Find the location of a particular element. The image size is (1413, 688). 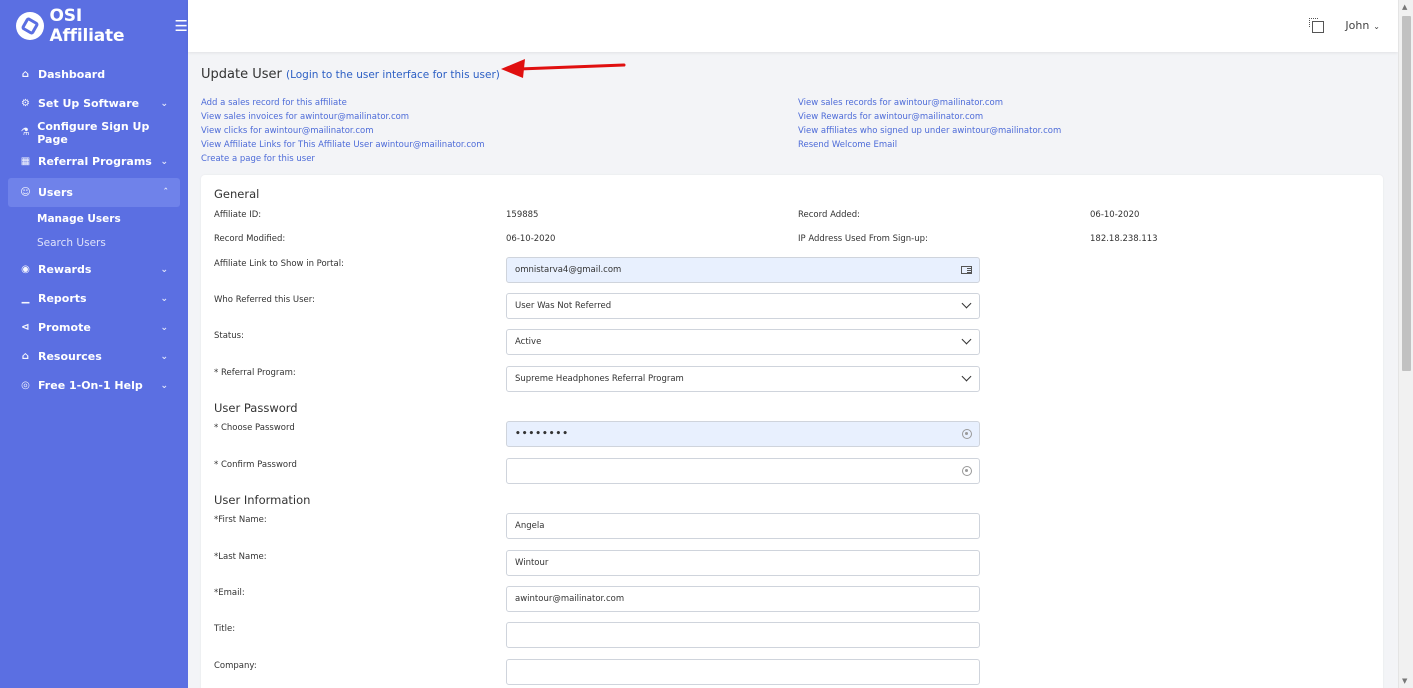

sidebar-item-set-up-software: ⚙ Set Up Software ⌄ is located at coordinates (94, 103).